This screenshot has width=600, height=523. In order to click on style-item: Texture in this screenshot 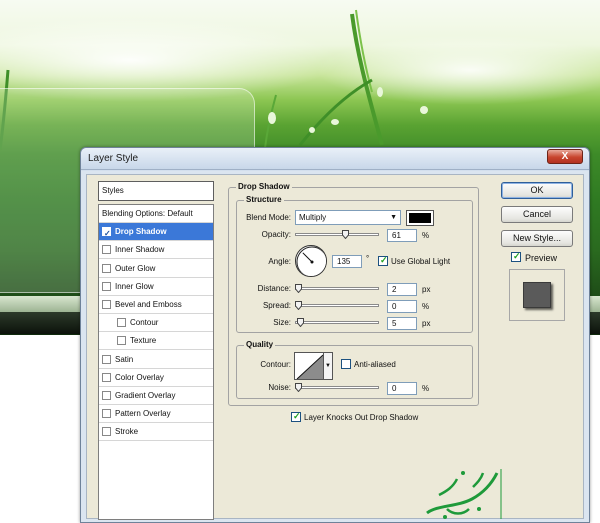, I will do `click(156, 341)`.